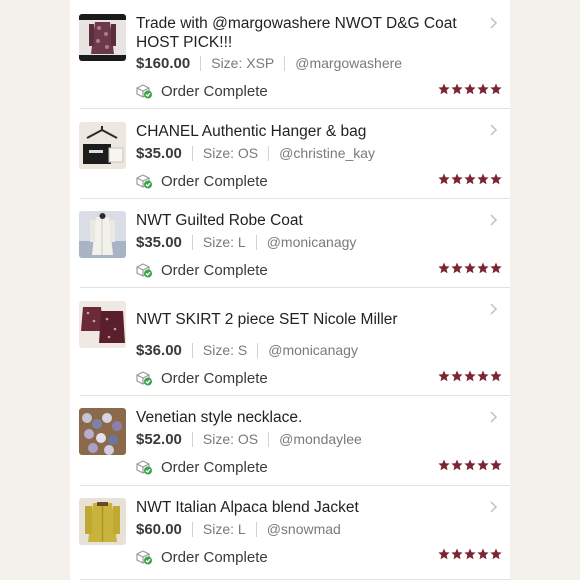 The height and width of the screenshot is (580, 580). What do you see at coordinates (348, 63) in the screenshot?
I see `seller-username: @margowashere` at bounding box center [348, 63].